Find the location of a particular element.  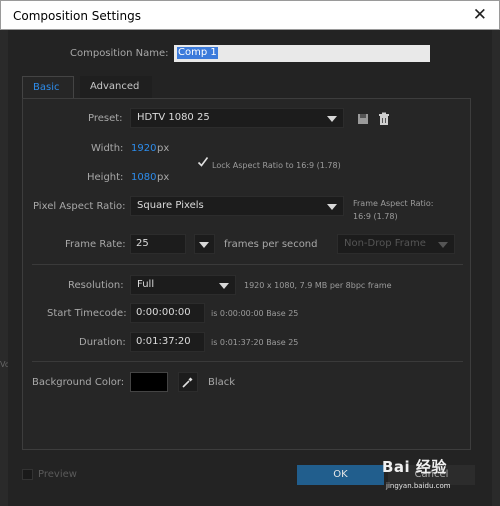

pixel-aspect-label: Pixel Aspect Ratio: is located at coordinates (79, 206).